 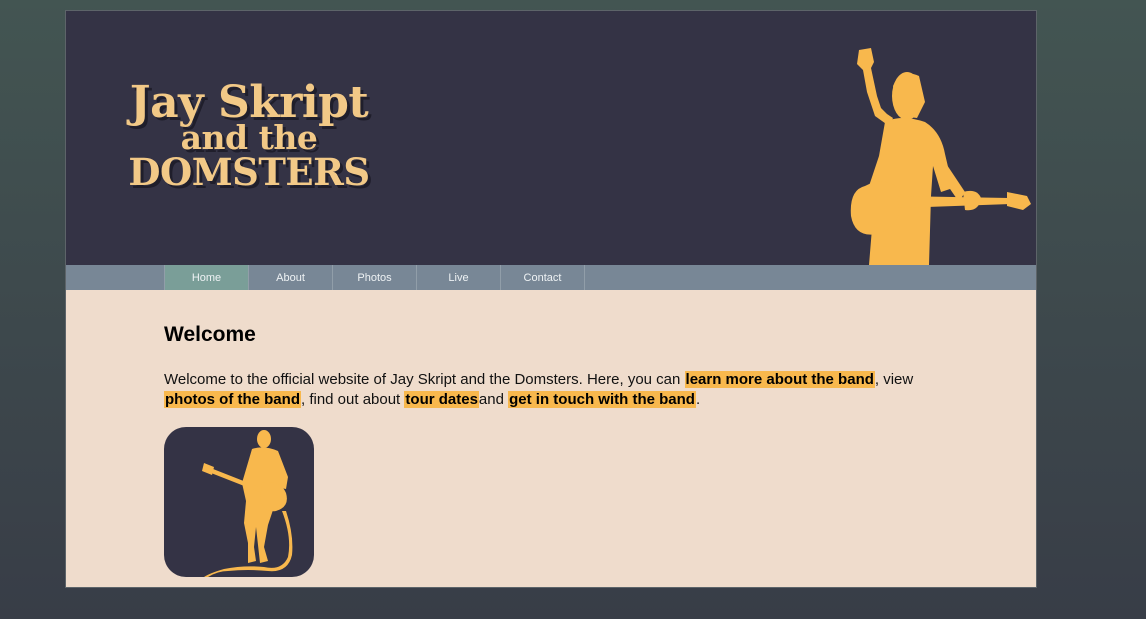 I want to click on intro-text-2: , view, so click(x=894, y=379).